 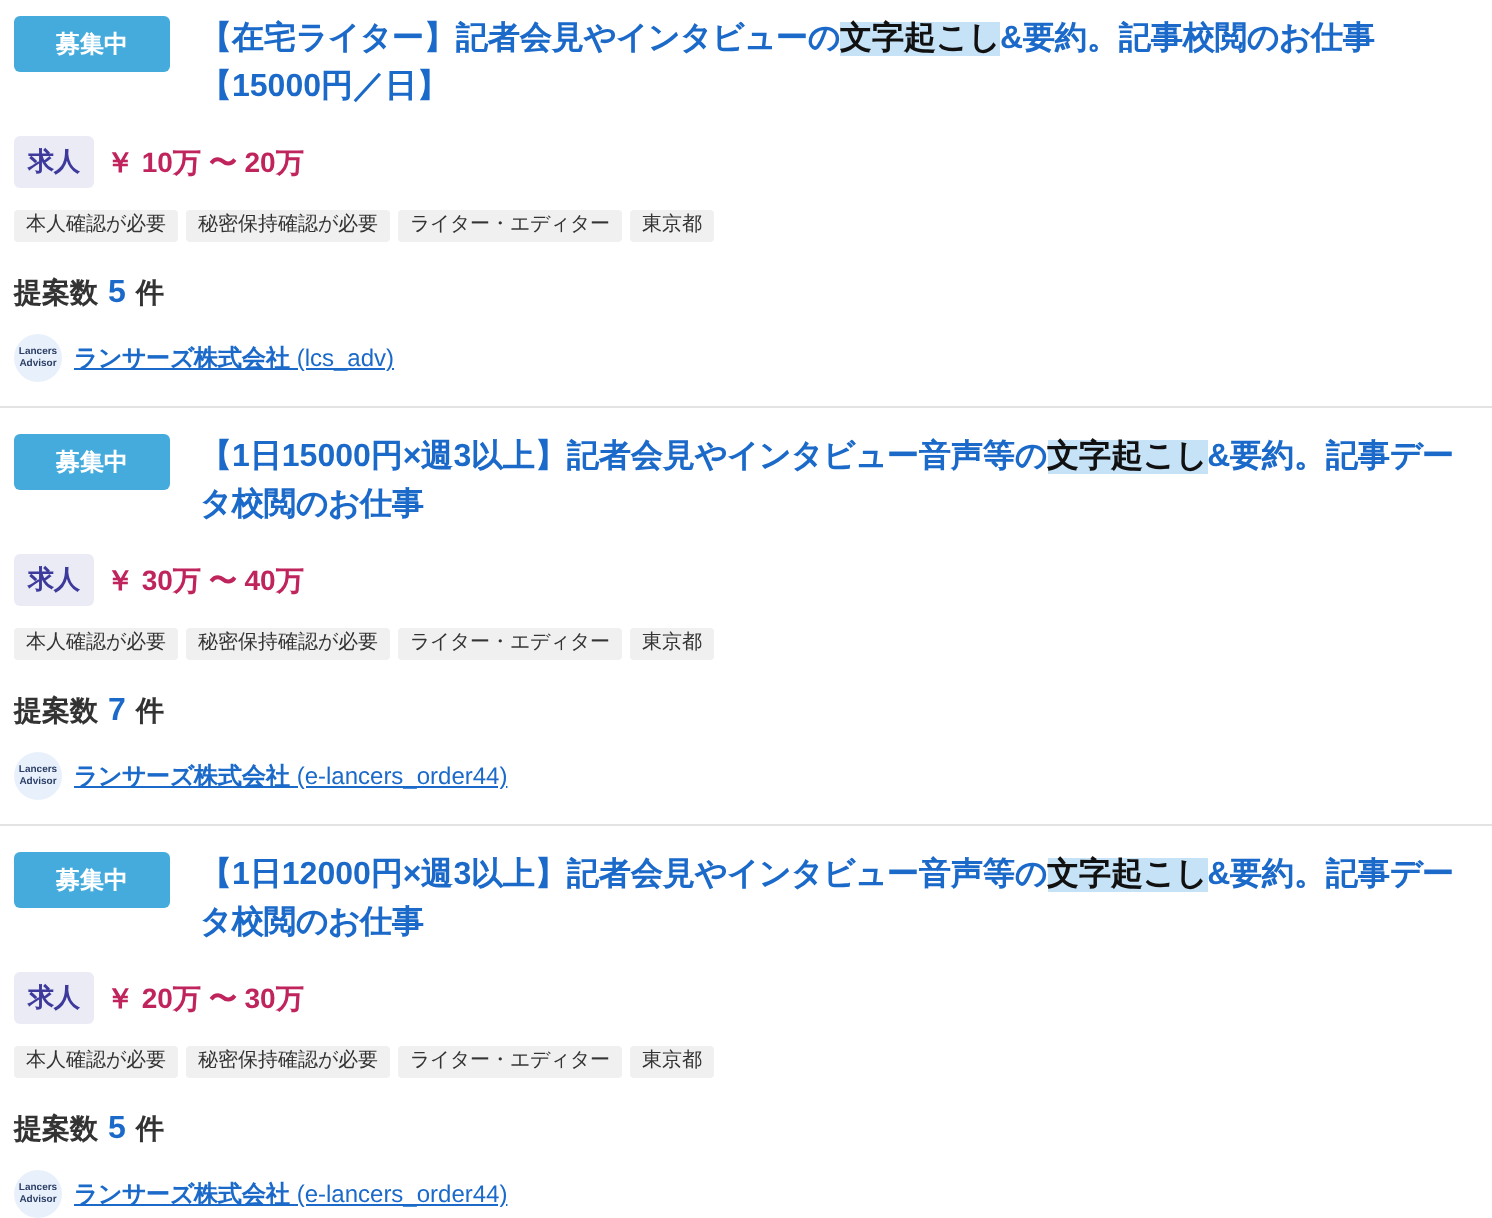 I want to click on proposal-count: 7, so click(x=117, y=712).